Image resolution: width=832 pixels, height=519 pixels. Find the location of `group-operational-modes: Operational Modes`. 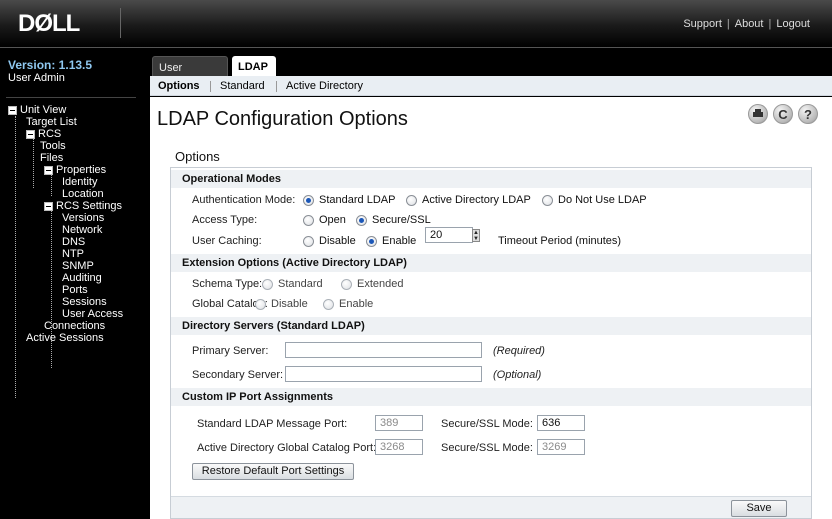

group-operational-modes: Operational Modes is located at coordinates (491, 179).